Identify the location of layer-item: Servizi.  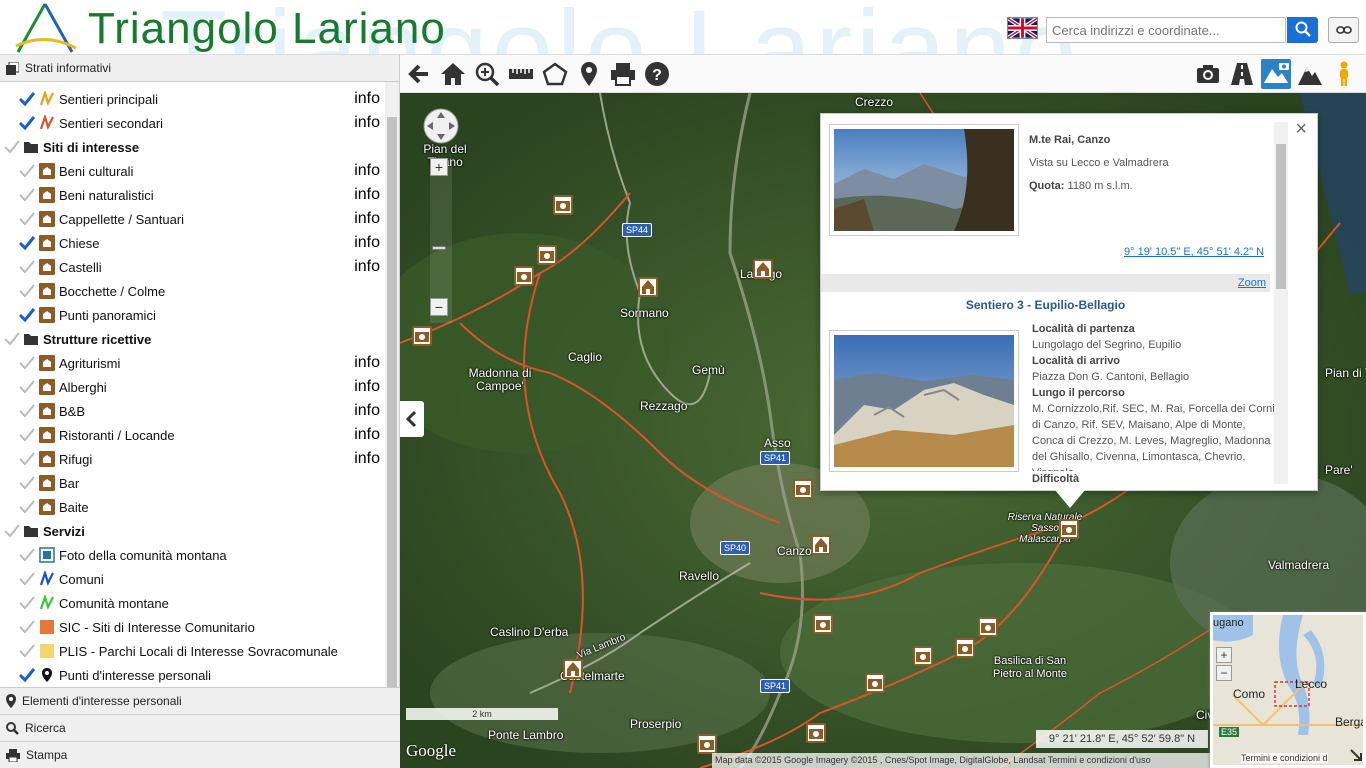
(192, 531).